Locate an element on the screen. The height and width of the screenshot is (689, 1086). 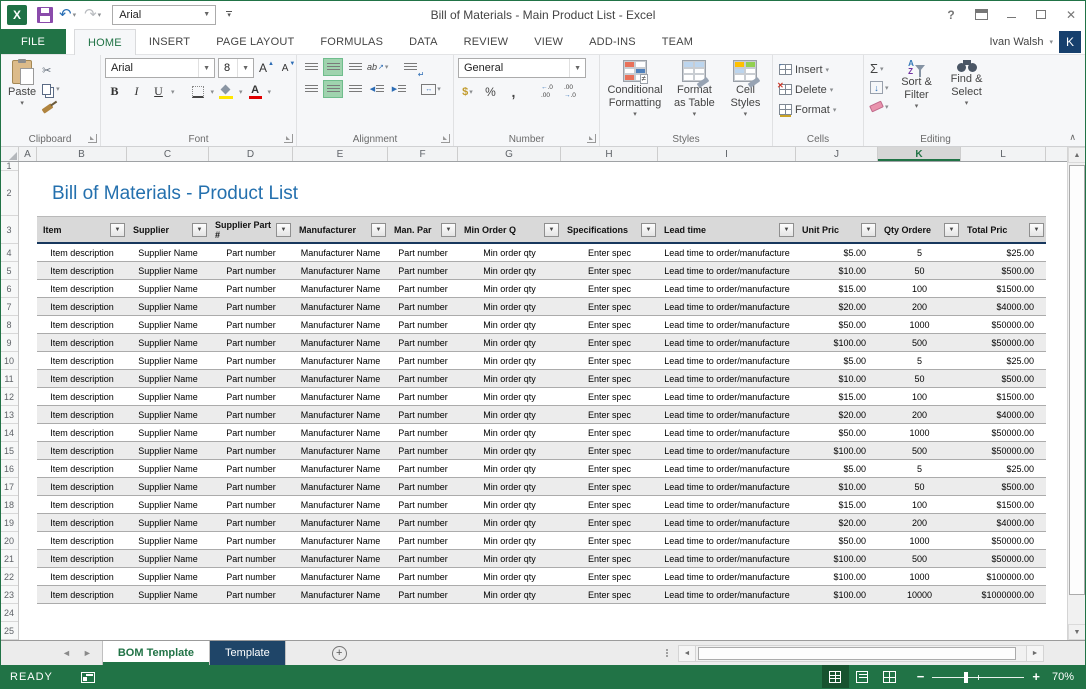
table-cell: 1000 is located at coordinates (919, 324).